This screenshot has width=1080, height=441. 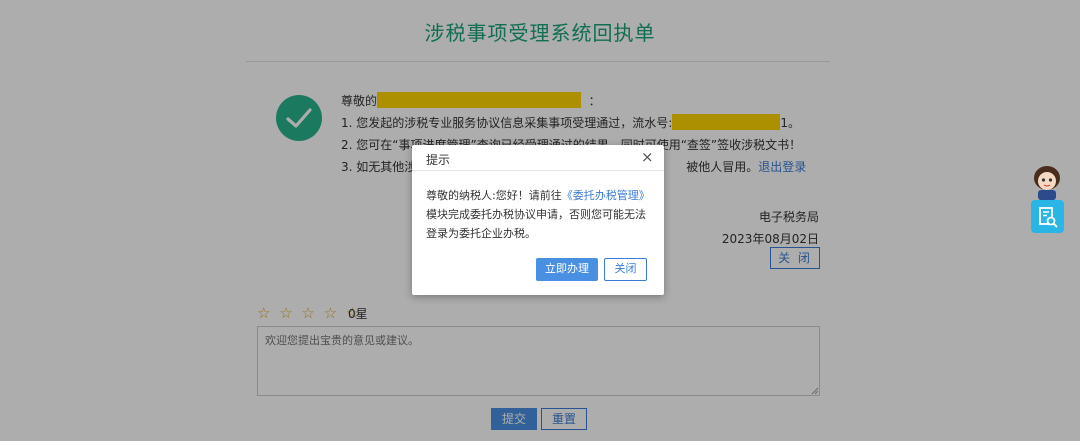 What do you see at coordinates (1047, 182) in the screenshot?
I see `assistant-avatar-icon` at bounding box center [1047, 182].